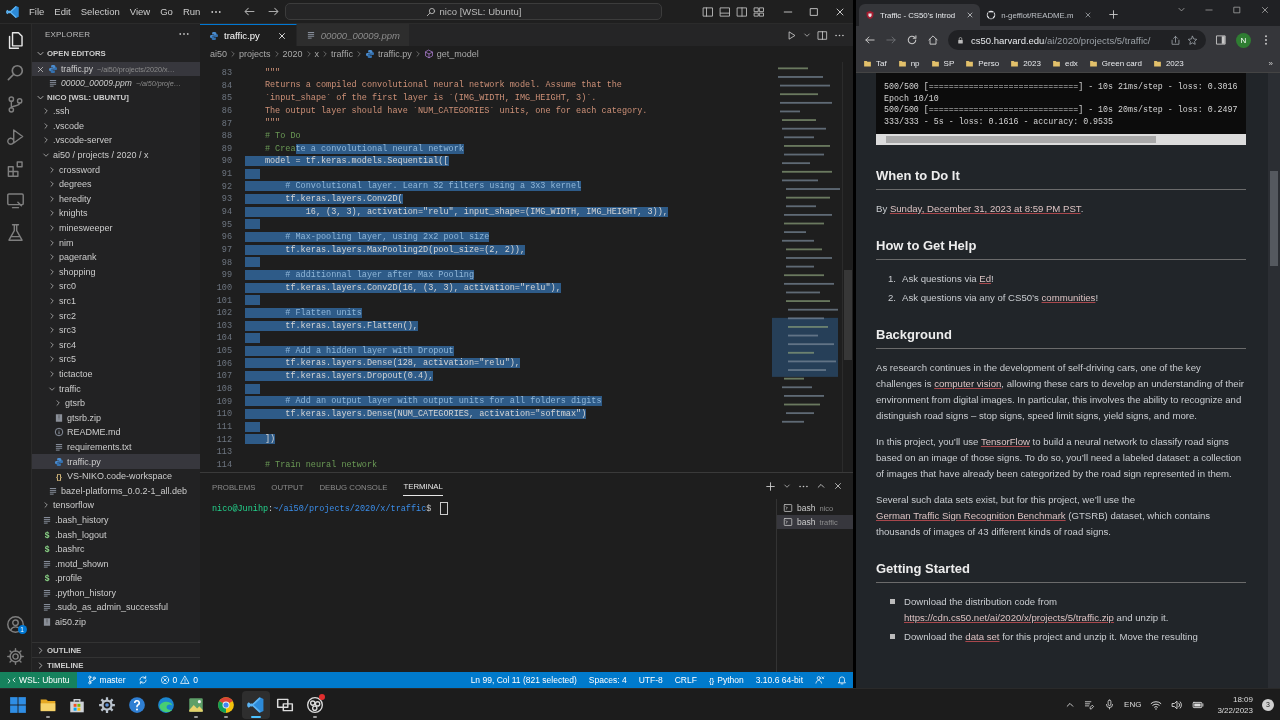  Describe the element at coordinates (1177, 704) in the screenshot. I see `speaker-icon` at that location.